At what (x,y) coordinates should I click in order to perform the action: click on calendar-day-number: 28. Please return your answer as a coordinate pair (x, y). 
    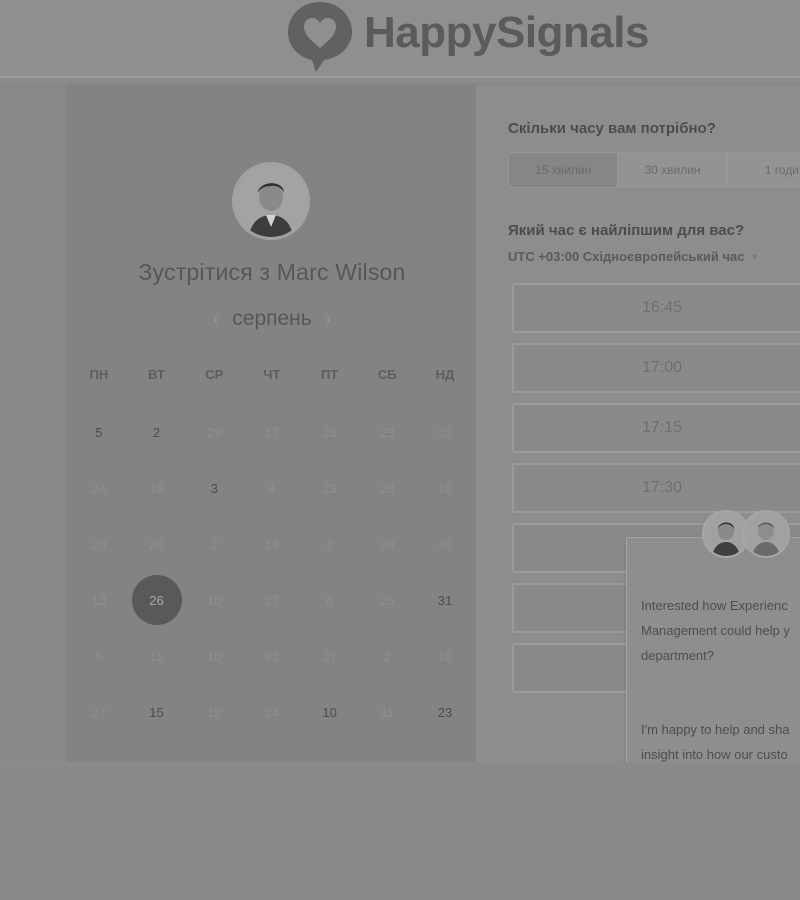
    Looking at the image, I should click on (387, 488).